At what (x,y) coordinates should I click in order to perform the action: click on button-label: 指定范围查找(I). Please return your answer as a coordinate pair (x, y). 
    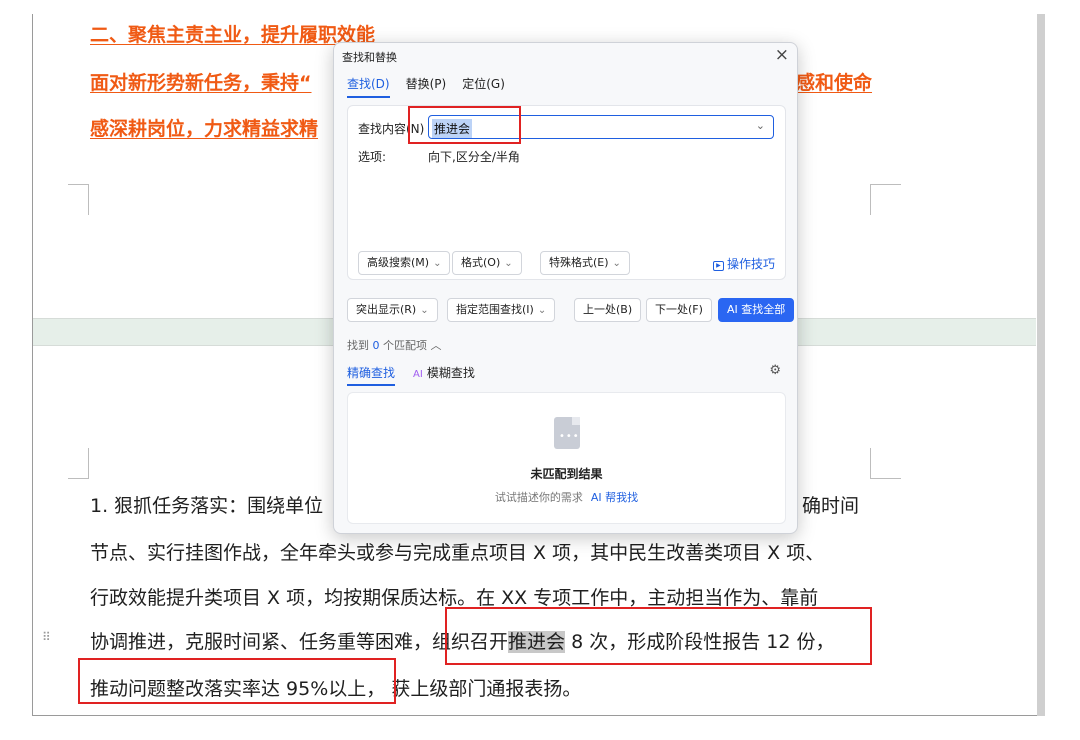
    Looking at the image, I should click on (495, 309).